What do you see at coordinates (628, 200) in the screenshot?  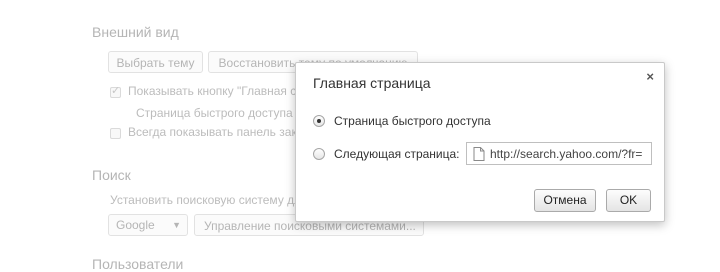 I see `ok-button: OK` at bounding box center [628, 200].